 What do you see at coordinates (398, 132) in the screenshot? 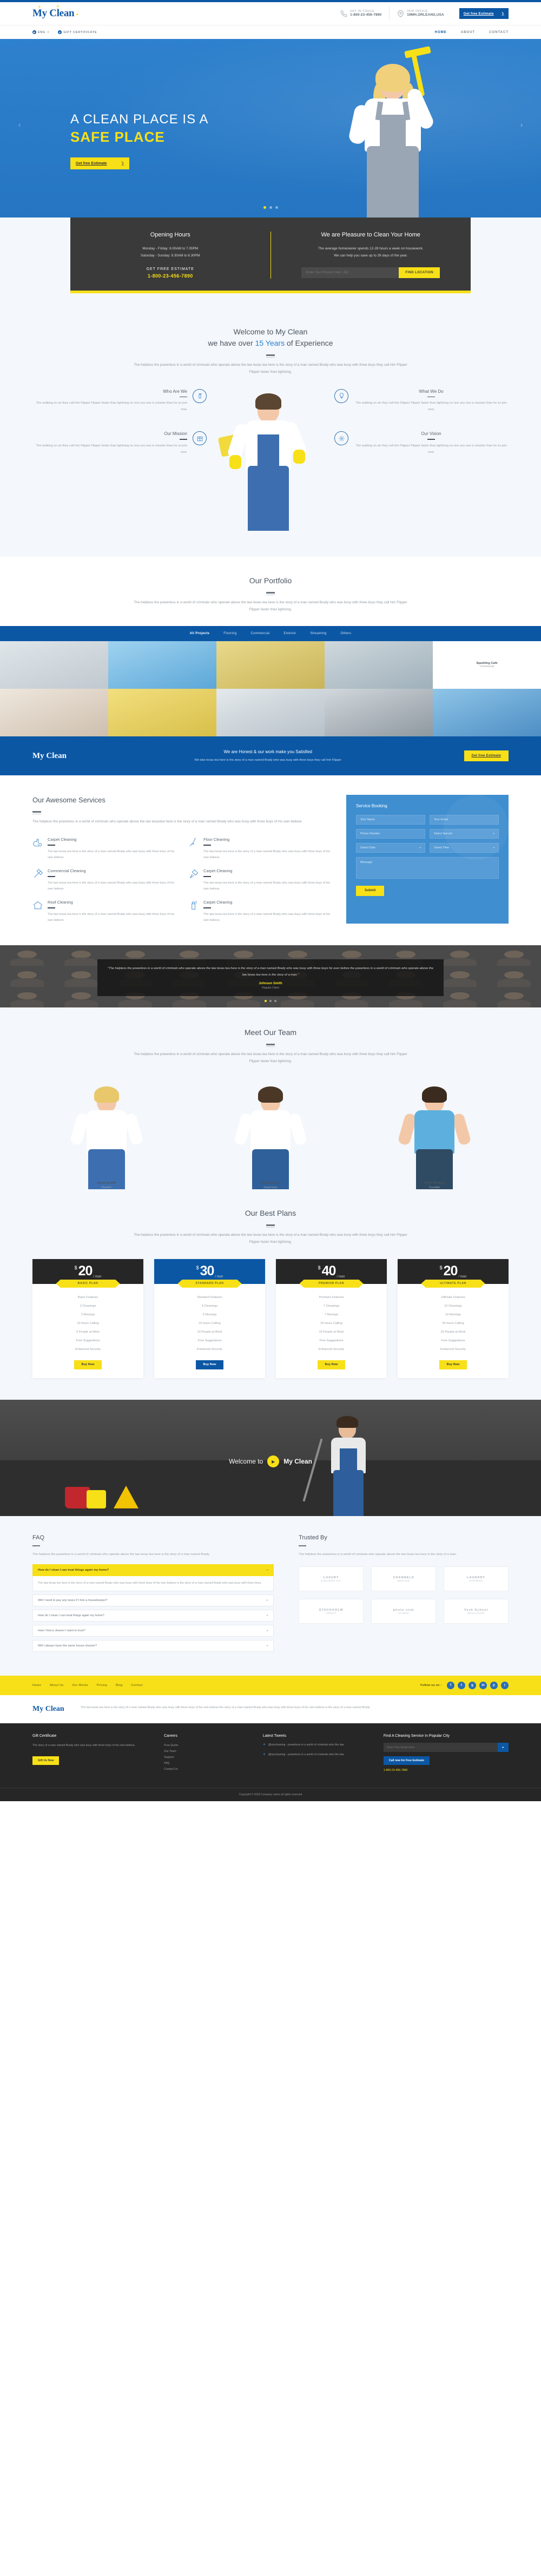
I see `hero-illustration` at bounding box center [398, 132].